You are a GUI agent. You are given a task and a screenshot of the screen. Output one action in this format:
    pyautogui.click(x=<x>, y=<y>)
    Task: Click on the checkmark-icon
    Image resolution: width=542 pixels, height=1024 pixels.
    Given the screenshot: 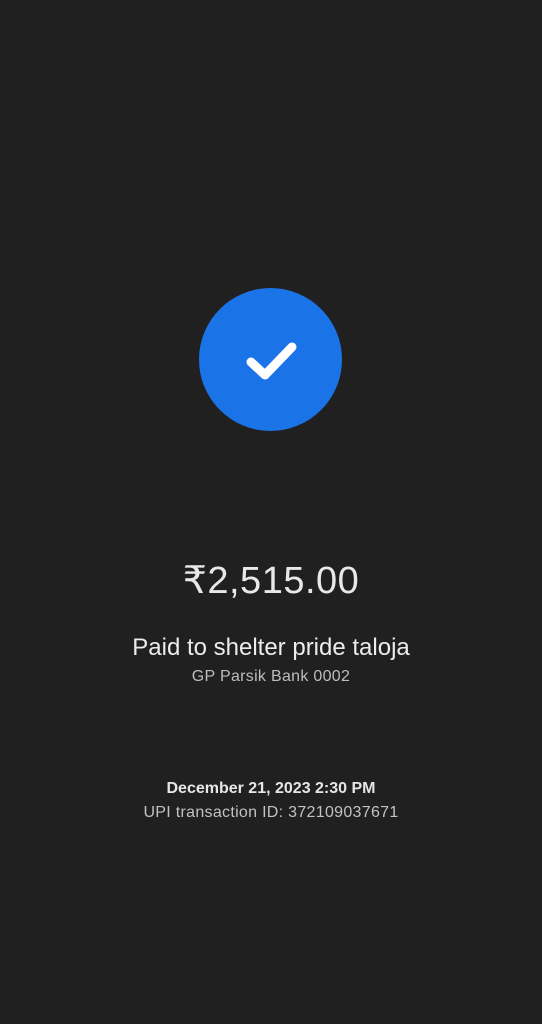 What is the action you would take?
    pyautogui.click(x=271, y=360)
    